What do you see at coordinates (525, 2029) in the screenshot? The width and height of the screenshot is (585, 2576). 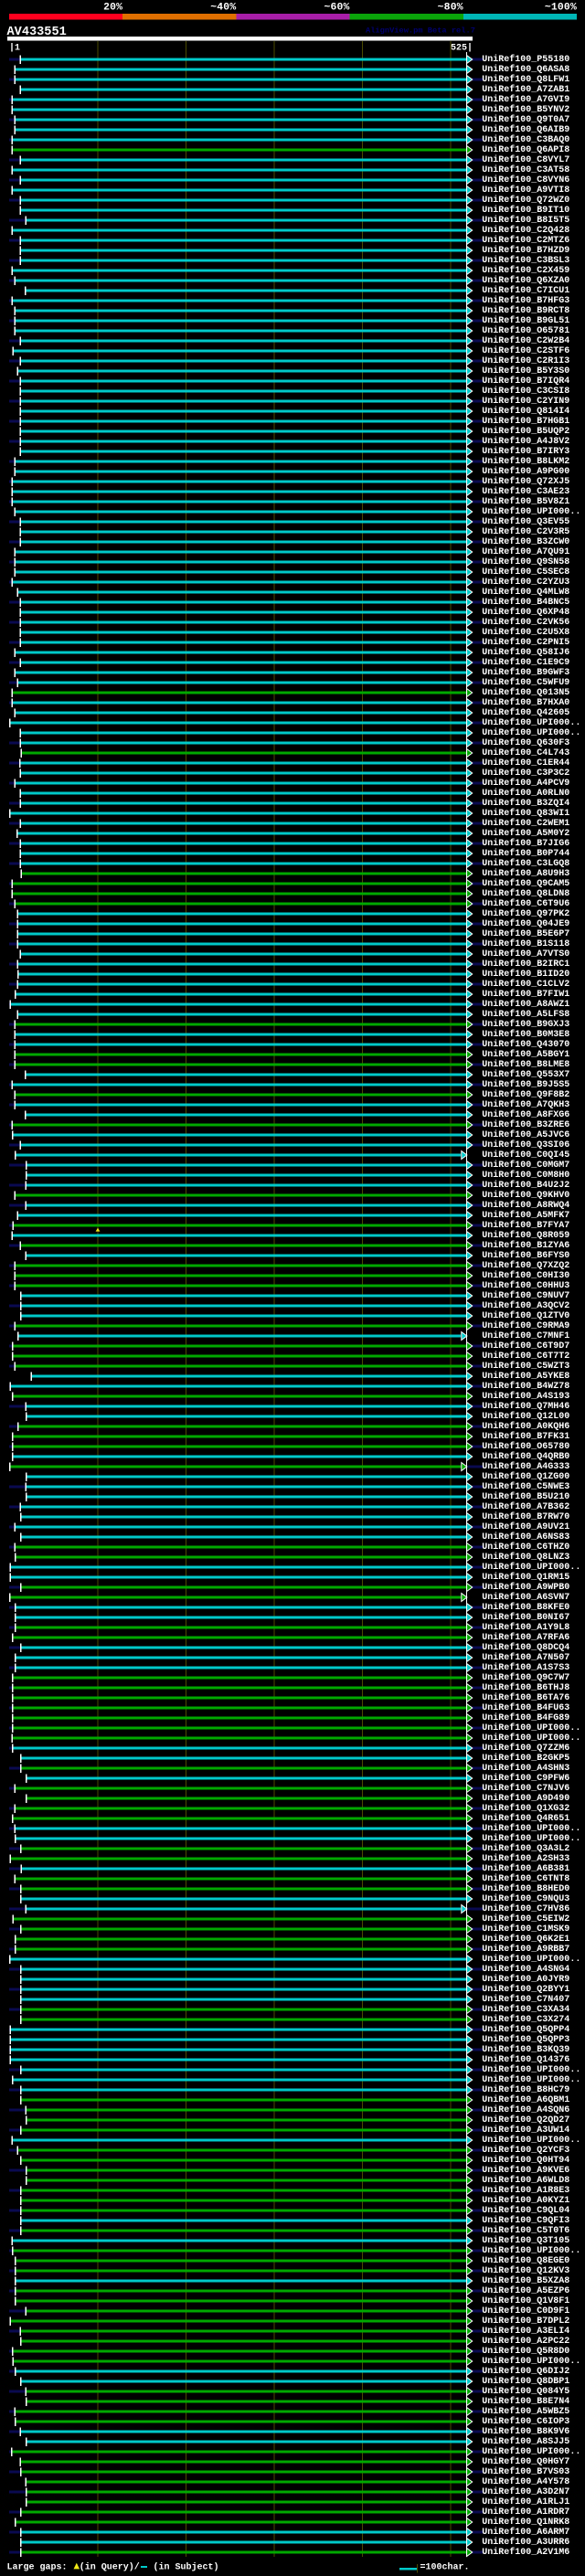 I see `svg-text: UniRef100_Q5QPP4` at bounding box center [525, 2029].